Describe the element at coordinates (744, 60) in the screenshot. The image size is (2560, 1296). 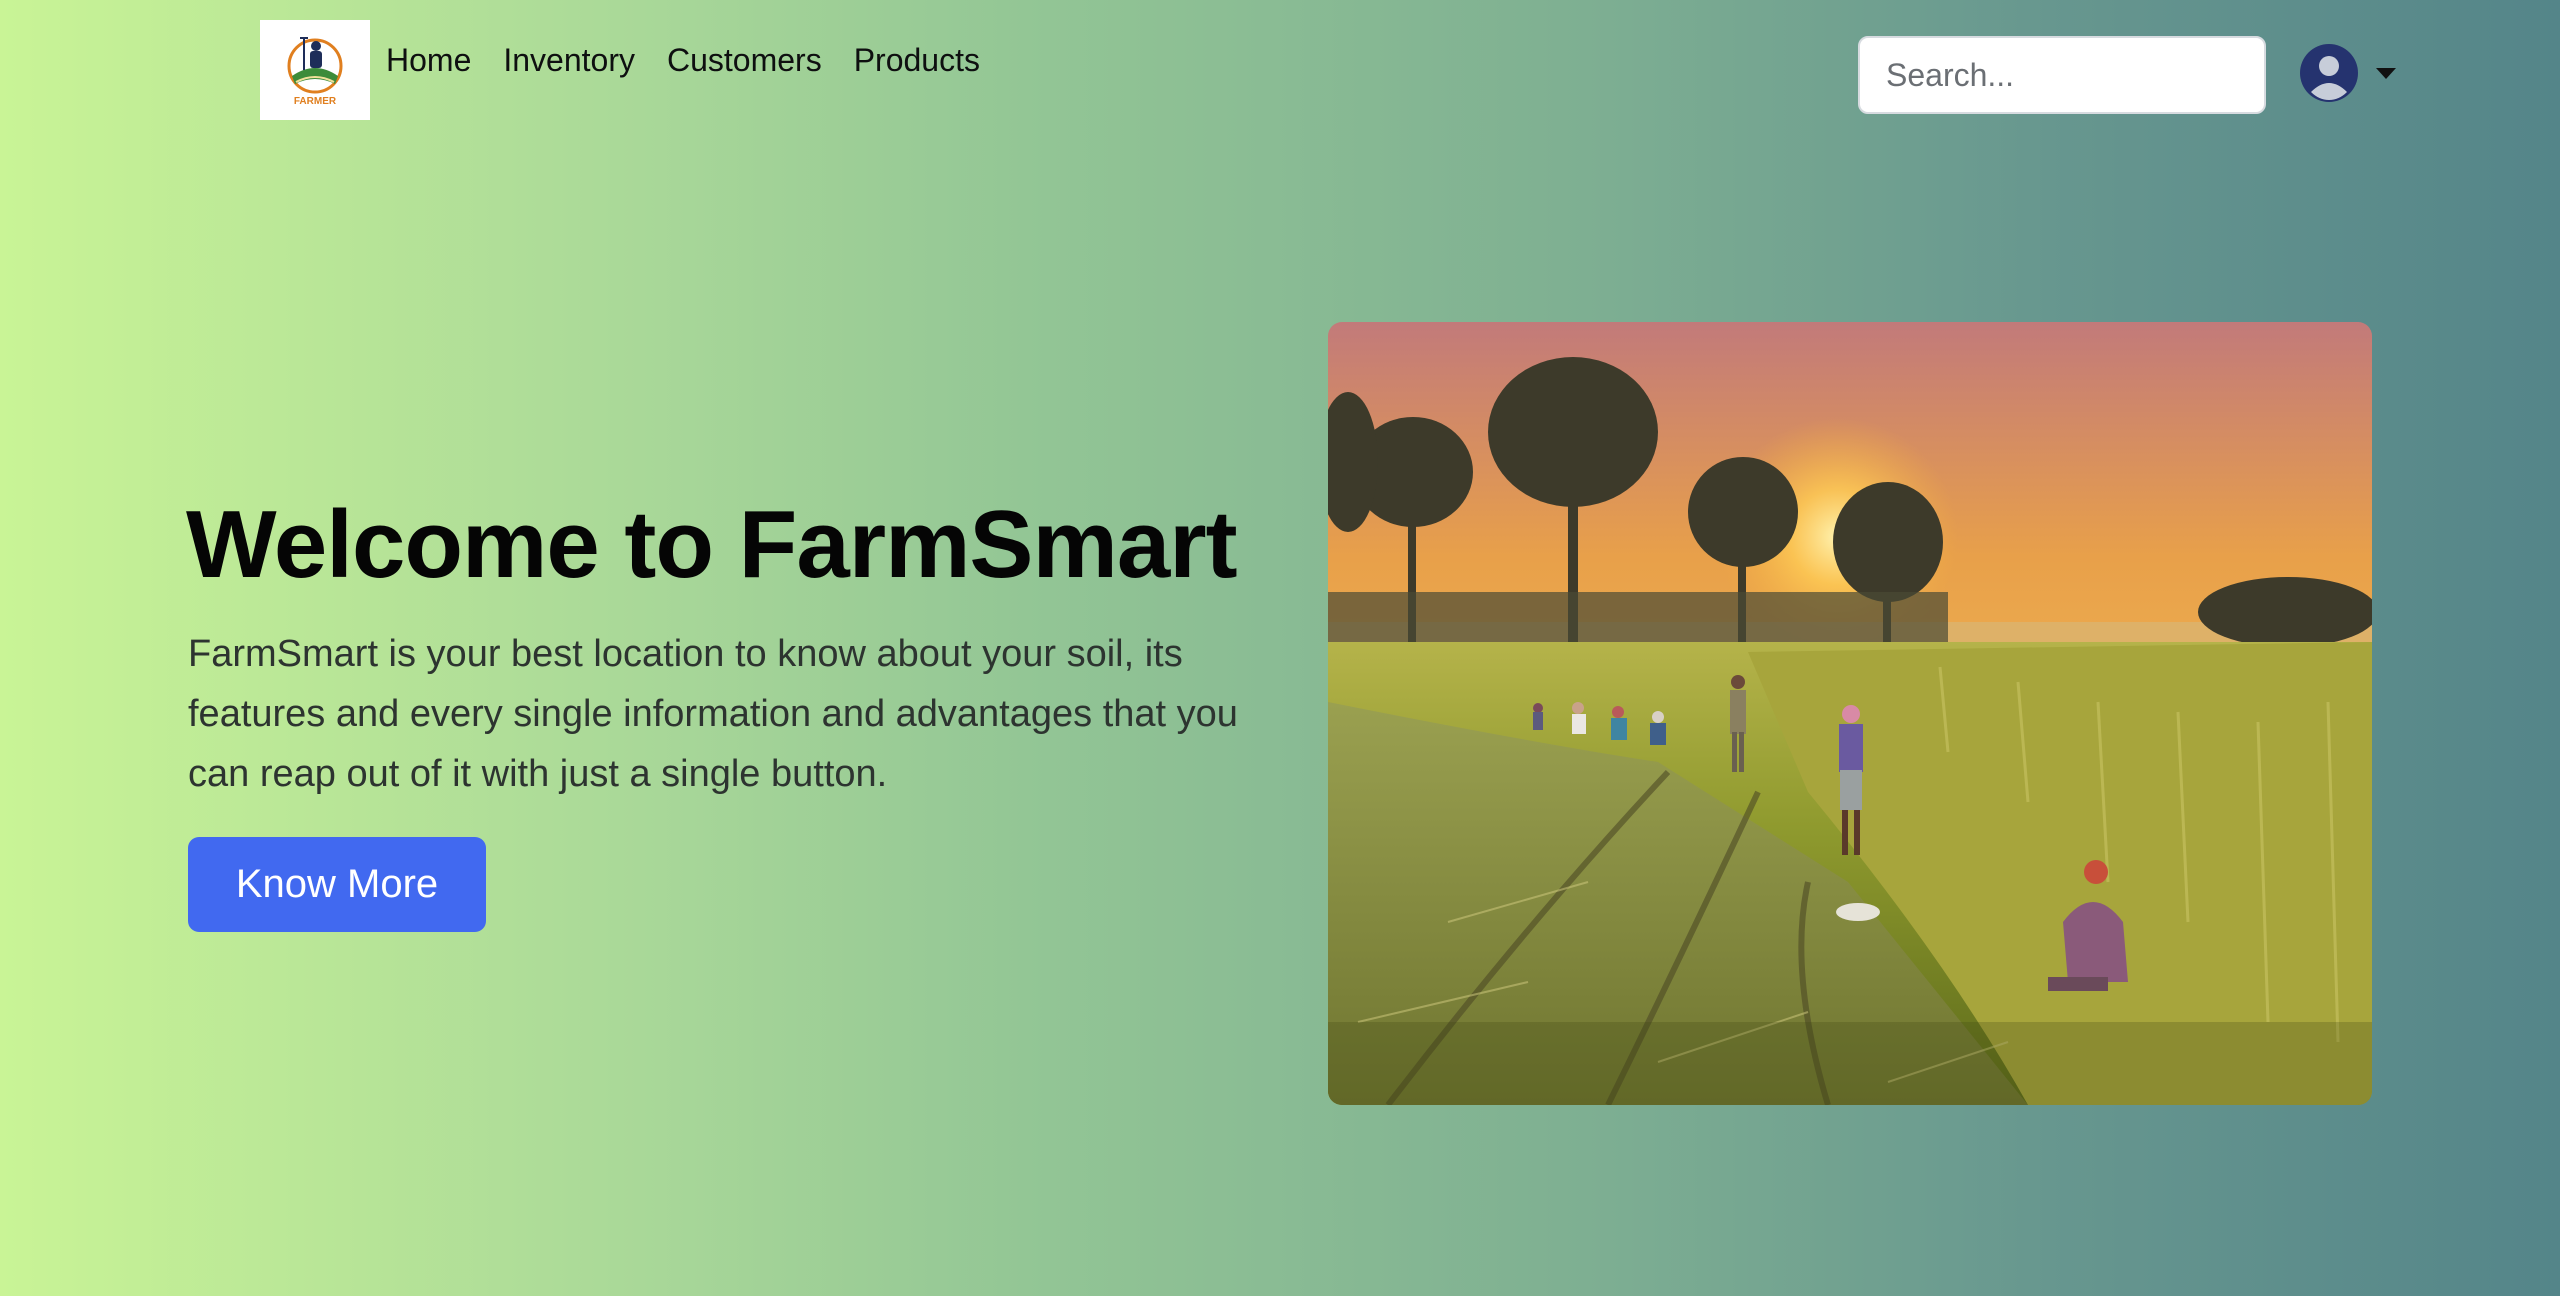
I see `nav-link-customers: Customers` at that location.